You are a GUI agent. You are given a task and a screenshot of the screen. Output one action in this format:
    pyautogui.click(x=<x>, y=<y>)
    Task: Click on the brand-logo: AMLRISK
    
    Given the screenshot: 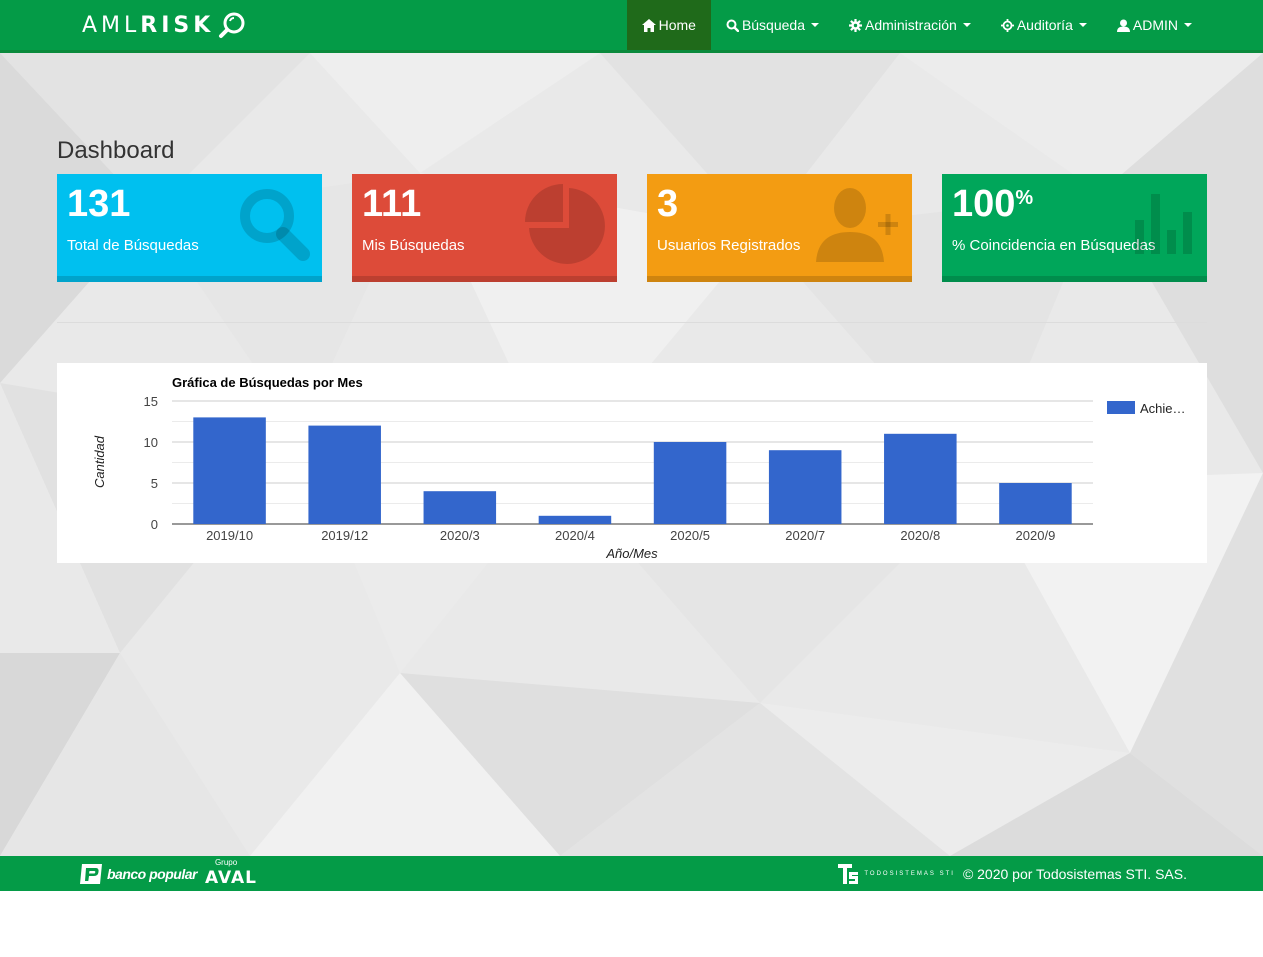 What is the action you would take?
    pyautogui.click(x=164, y=25)
    